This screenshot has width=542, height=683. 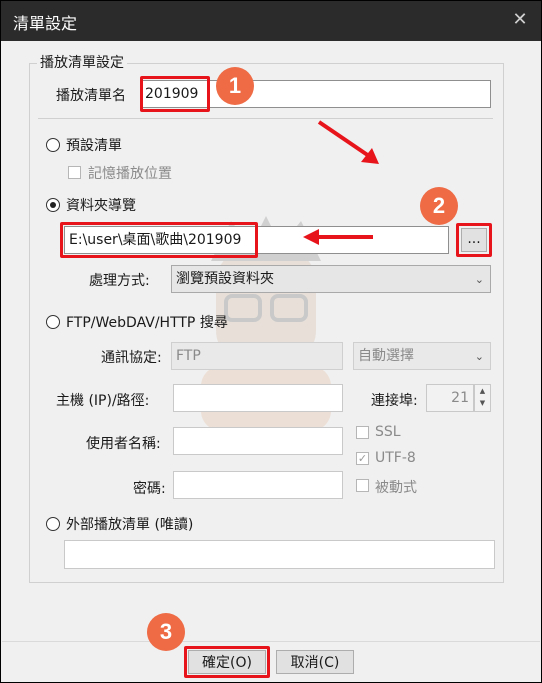 What do you see at coordinates (53, 322) in the screenshot?
I see `ftp-radio` at bounding box center [53, 322].